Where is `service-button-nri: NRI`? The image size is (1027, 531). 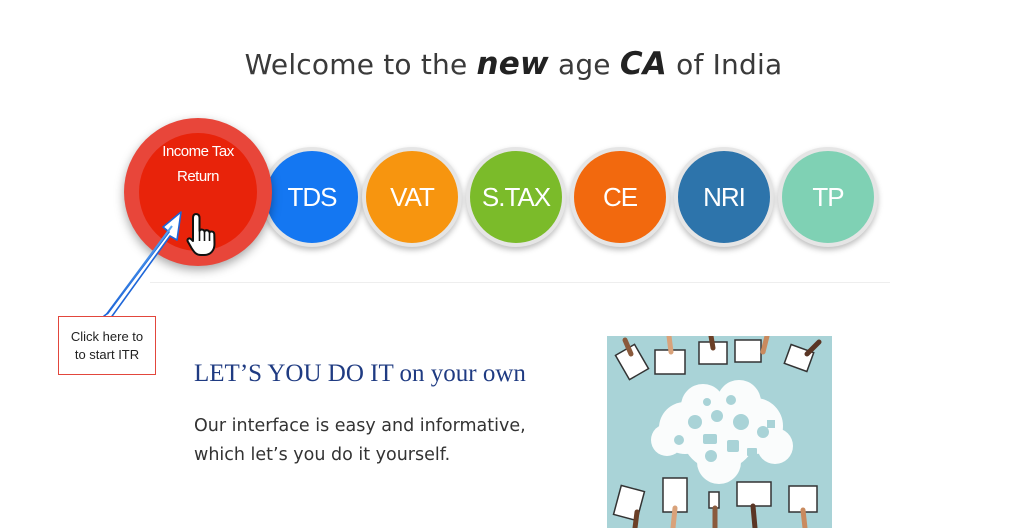
service-button-nri: NRI is located at coordinates (724, 197).